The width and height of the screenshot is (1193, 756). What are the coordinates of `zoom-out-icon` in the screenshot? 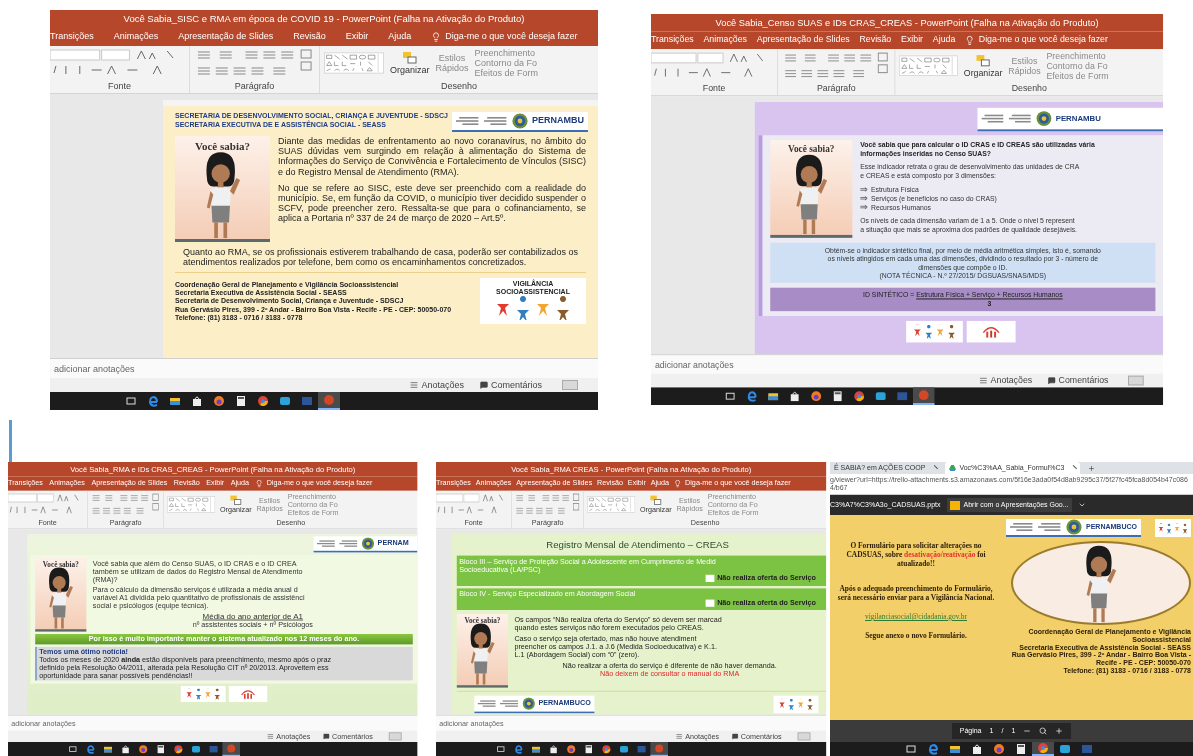 It's located at (1027, 731).